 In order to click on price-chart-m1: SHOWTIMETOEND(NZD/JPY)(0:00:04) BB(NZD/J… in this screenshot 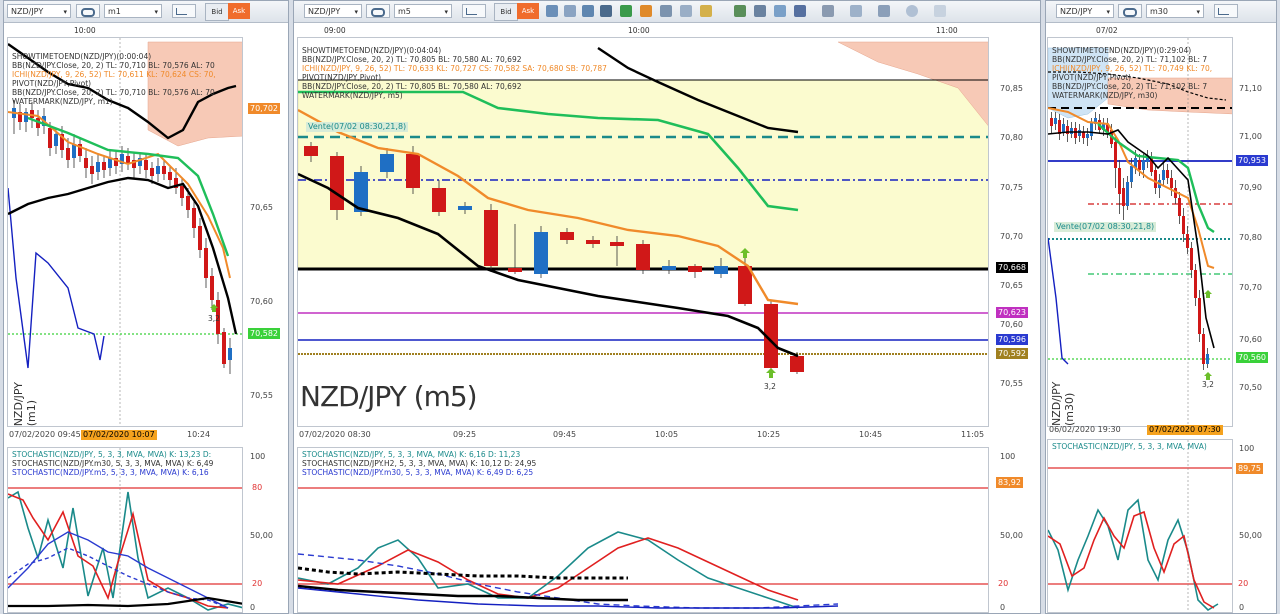, I will do `click(125, 232)`.